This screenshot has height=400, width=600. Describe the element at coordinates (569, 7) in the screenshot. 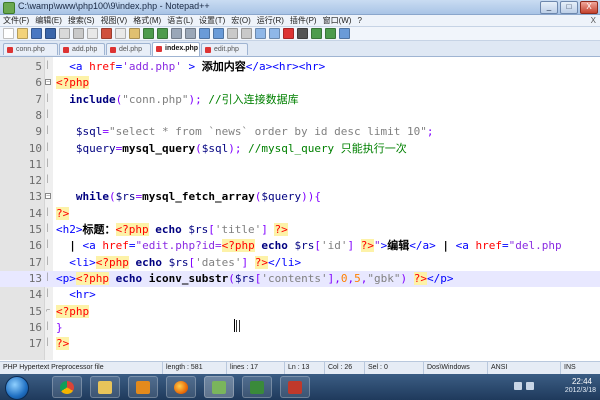

I see `maximize-button: □` at that location.